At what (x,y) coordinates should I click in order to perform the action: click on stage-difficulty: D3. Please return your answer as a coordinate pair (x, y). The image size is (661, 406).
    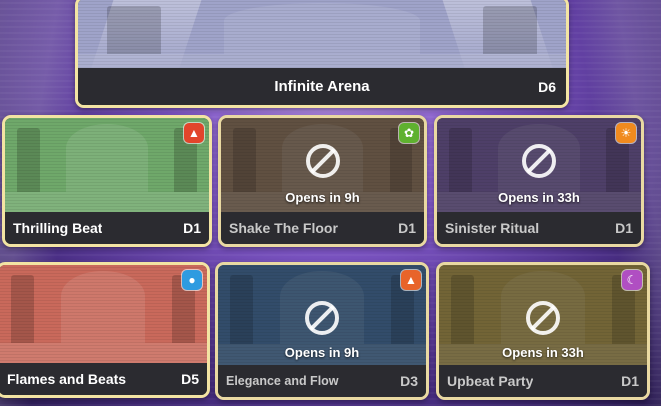
    Looking at the image, I should click on (409, 381).